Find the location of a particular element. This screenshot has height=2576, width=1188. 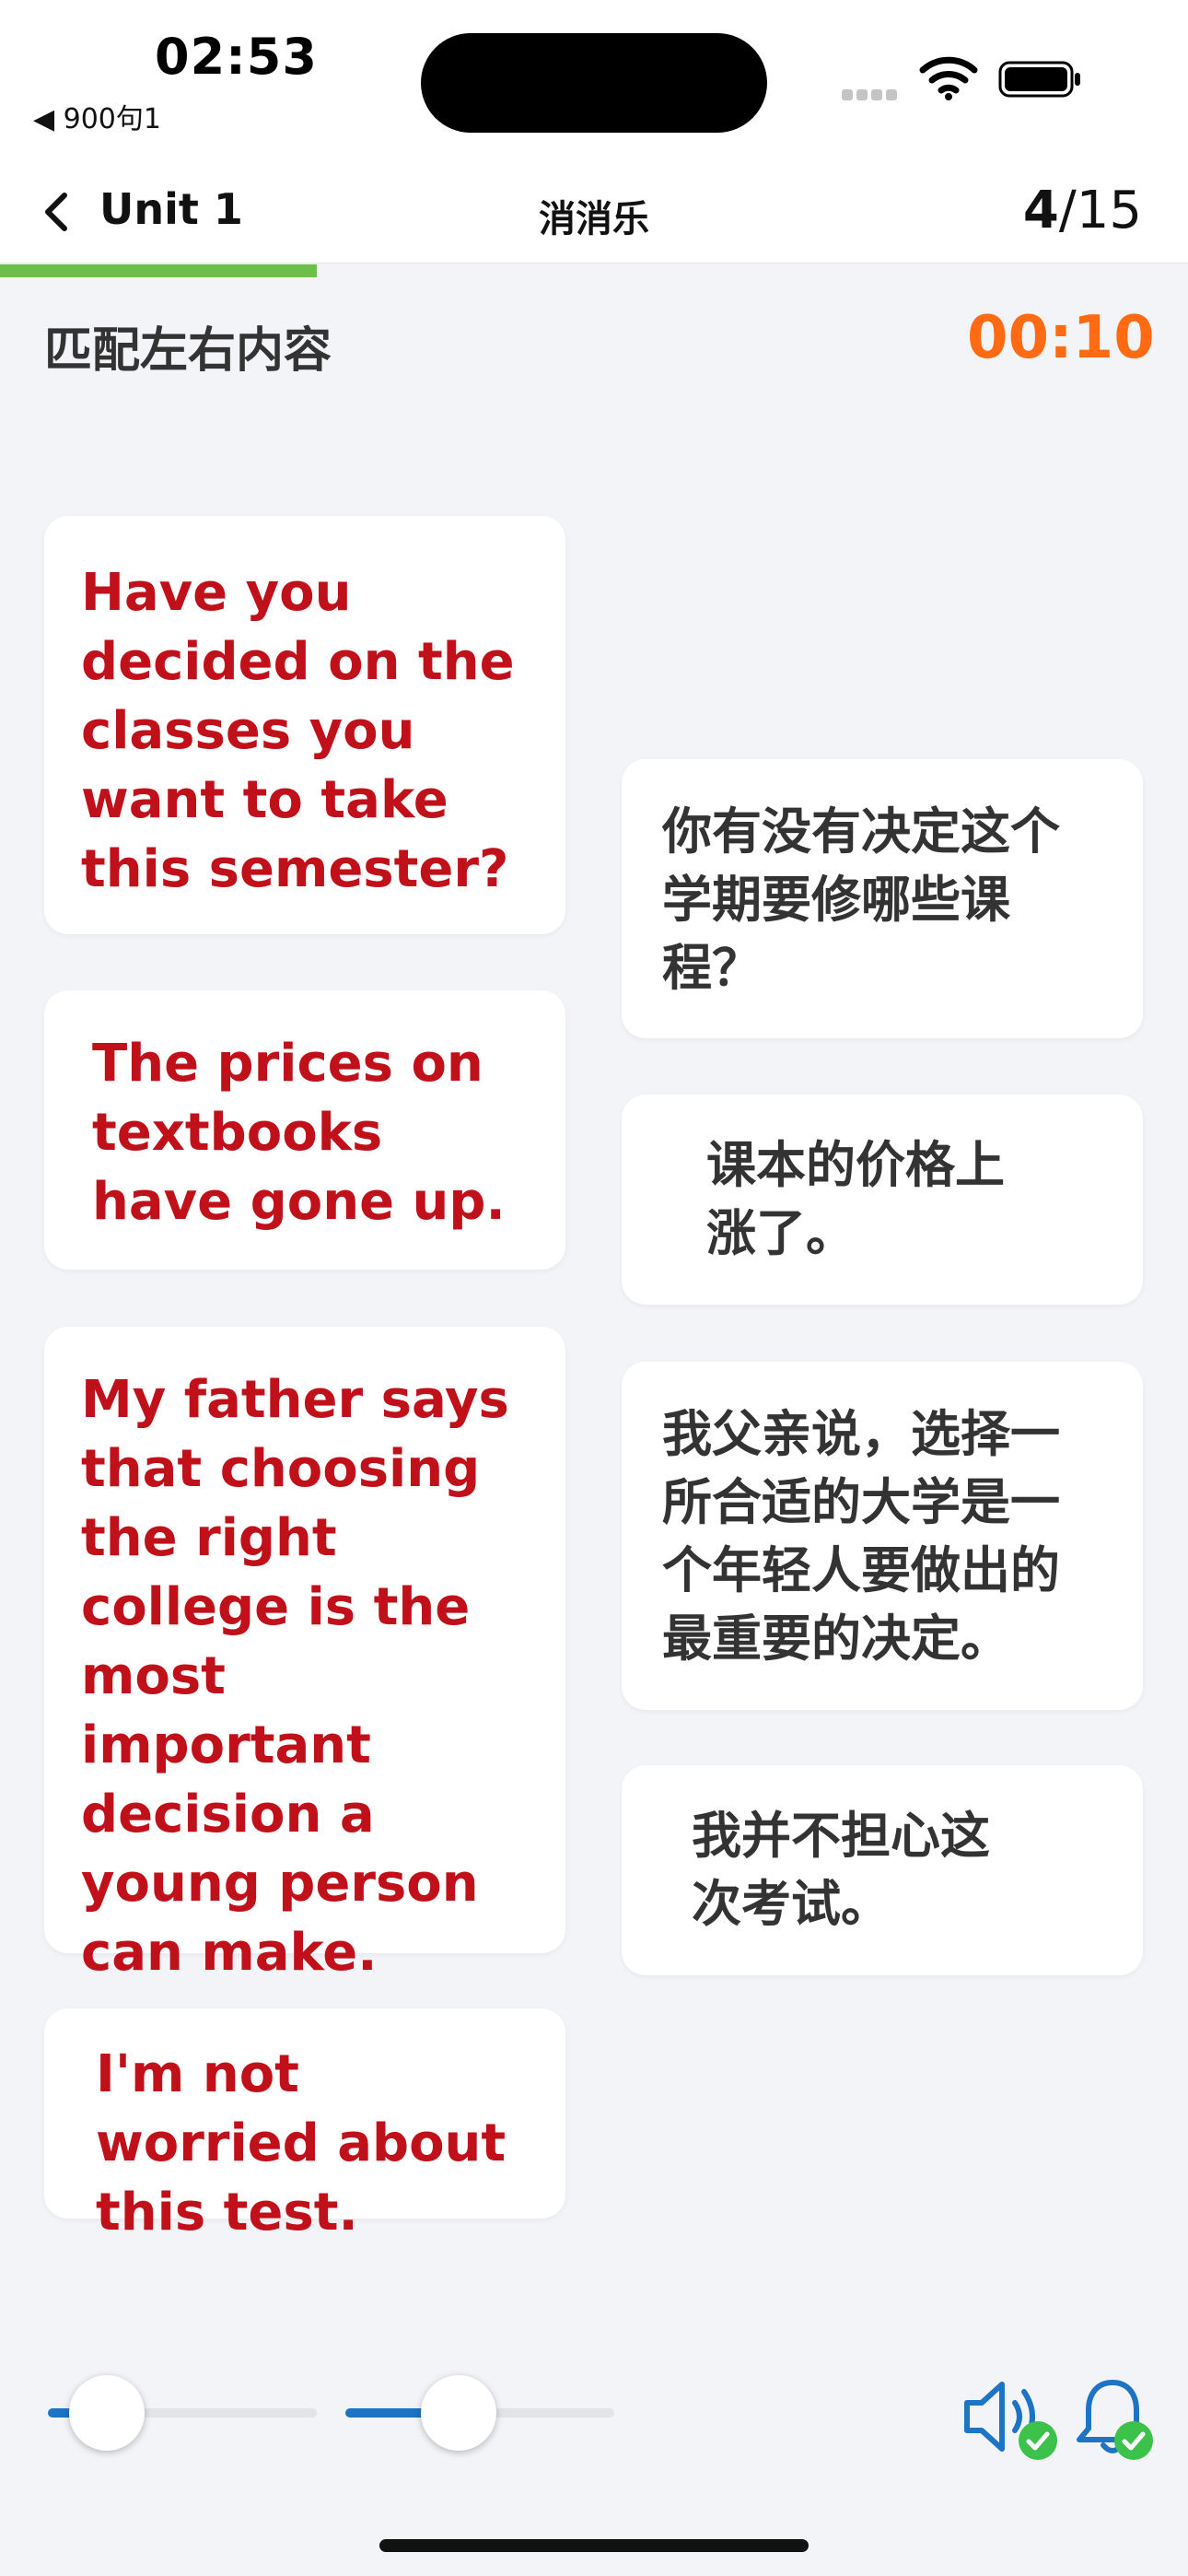

progress-bar is located at coordinates (158, 270).